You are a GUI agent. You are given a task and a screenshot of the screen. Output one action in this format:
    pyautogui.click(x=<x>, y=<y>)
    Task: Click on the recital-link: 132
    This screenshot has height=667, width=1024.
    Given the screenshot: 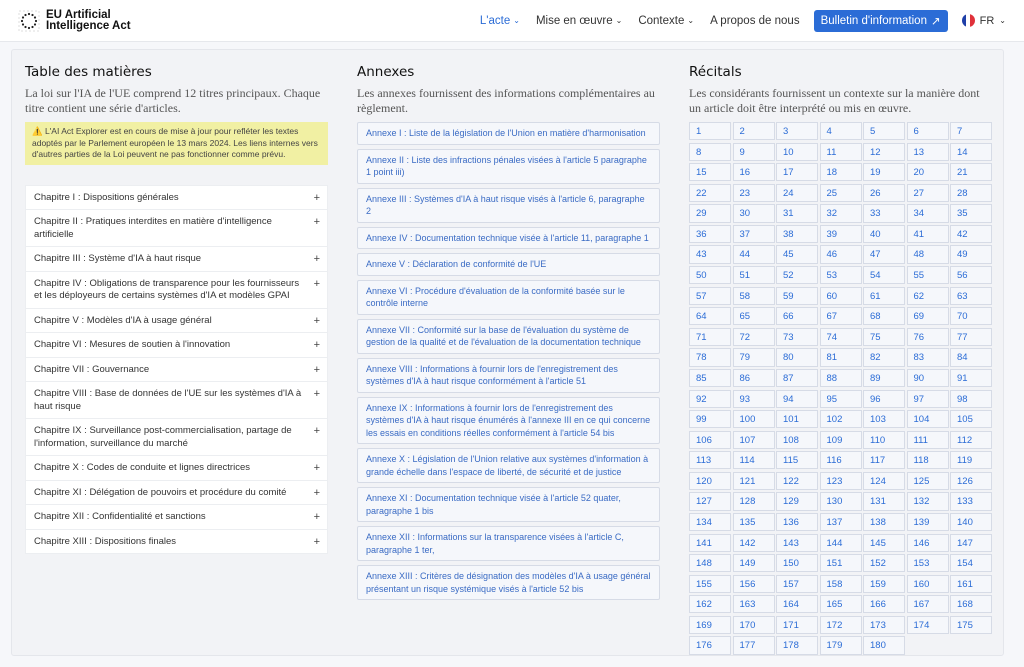 What is the action you would take?
    pyautogui.click(x=927, y=501)
    